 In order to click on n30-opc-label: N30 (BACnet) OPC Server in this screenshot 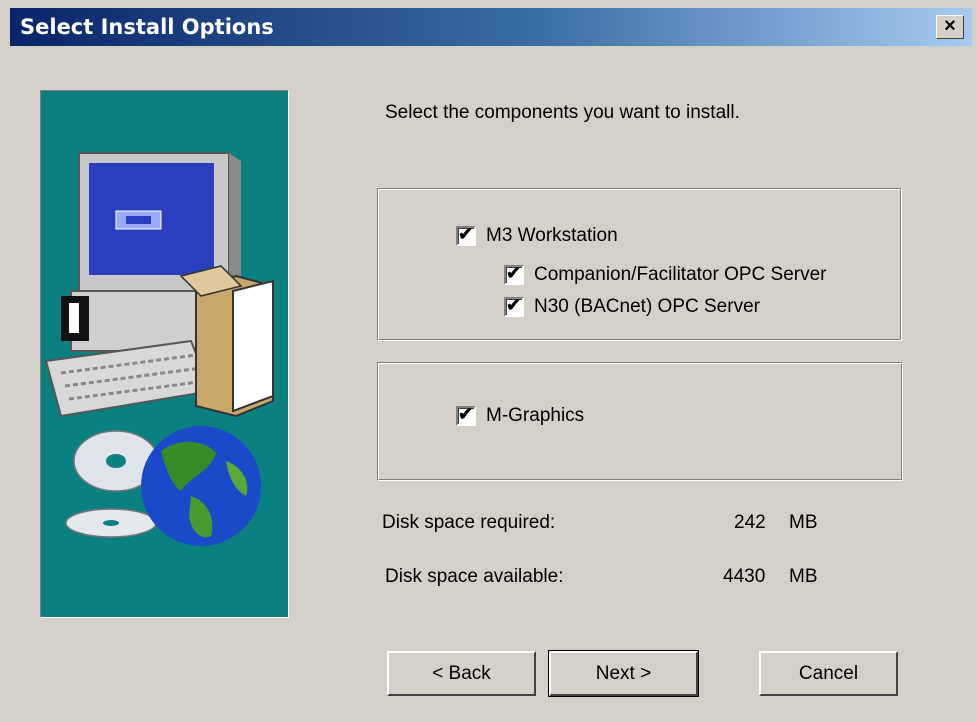, I will do `click(647, 306)`.